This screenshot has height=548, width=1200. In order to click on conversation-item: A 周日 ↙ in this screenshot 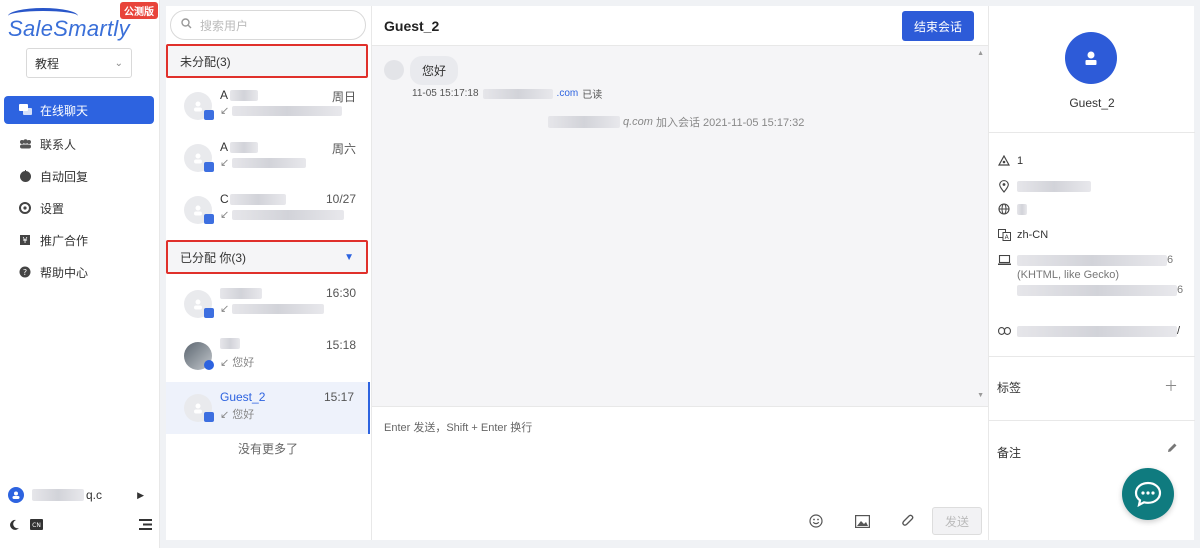, I will do `click(268, 106)`.